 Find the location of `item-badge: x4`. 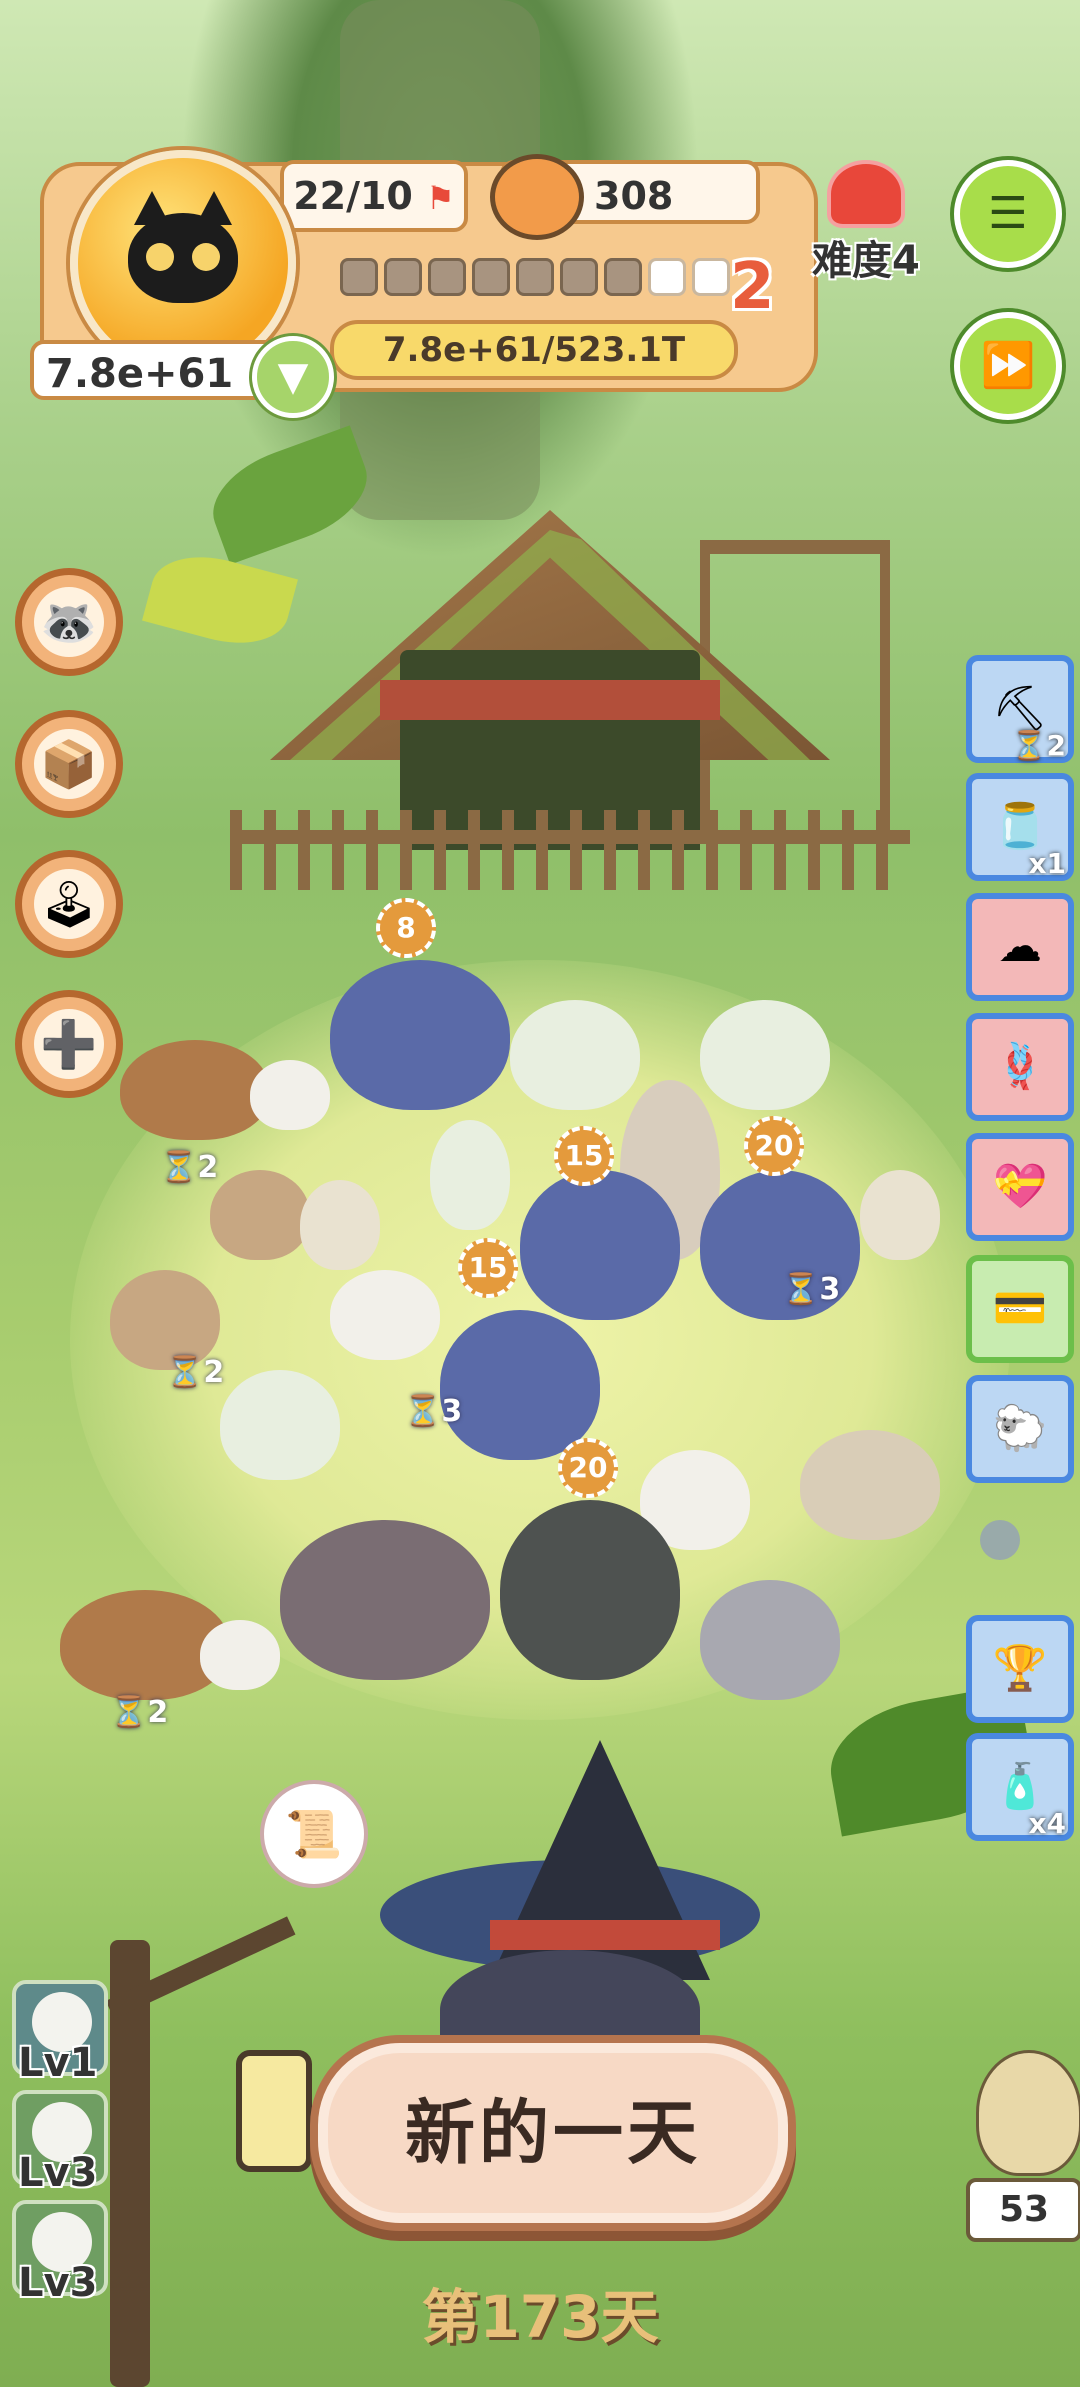

item-badge: x4 is located at coordinates (1047, 1823).